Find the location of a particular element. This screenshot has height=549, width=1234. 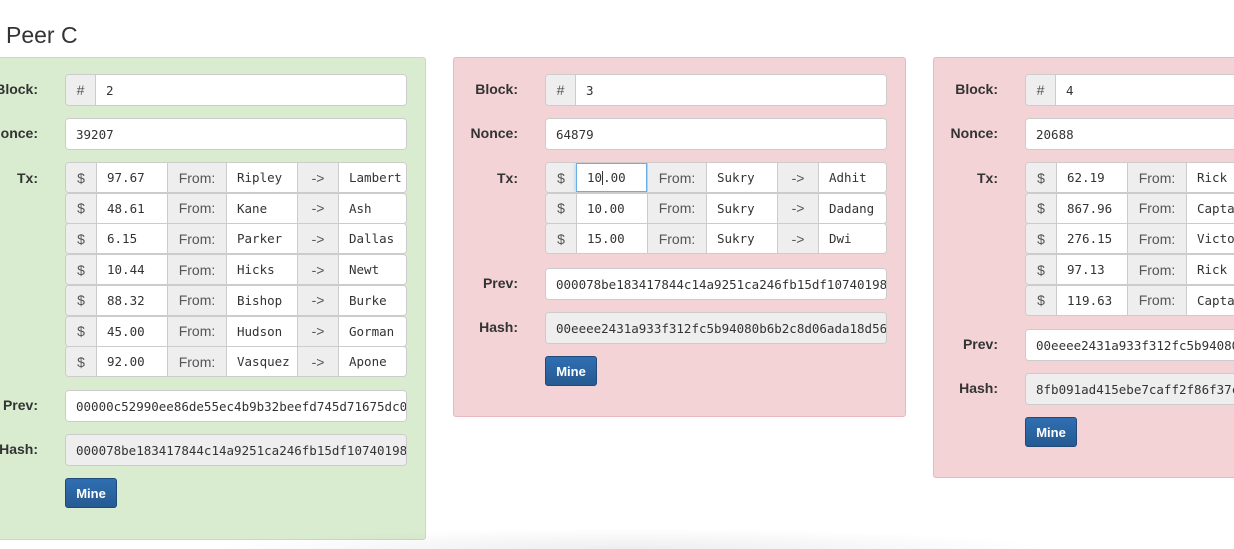

block-number-value: 2 is located at coordinates (251, 90).